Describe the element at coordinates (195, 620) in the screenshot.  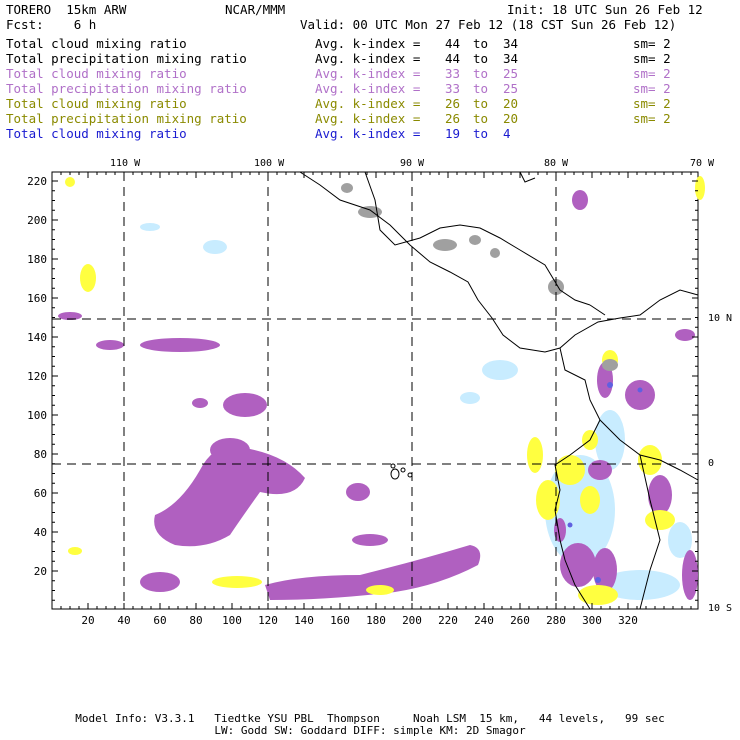
I see `x-tick-label: 80` at that location.